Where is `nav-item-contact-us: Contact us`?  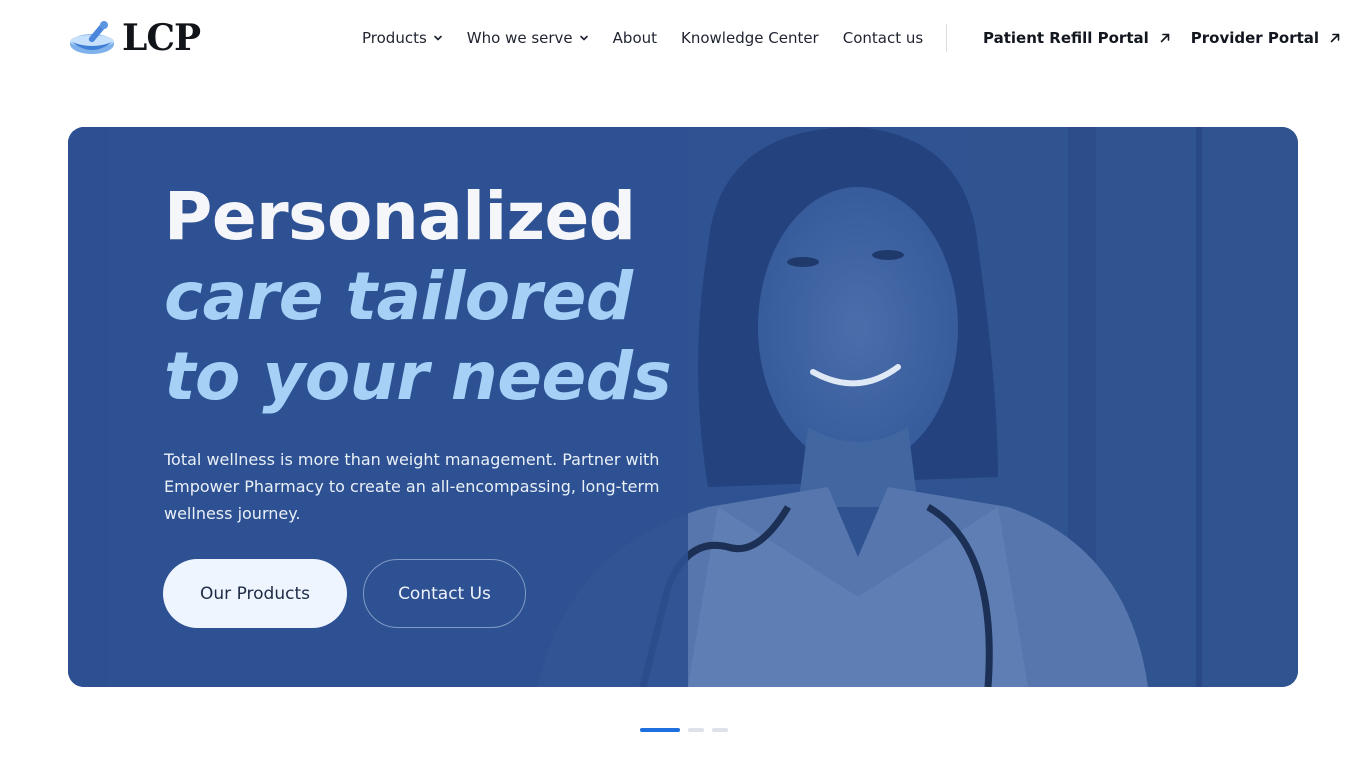
nav-item-contact-us: Contact us is located at coordinates (883, 38).